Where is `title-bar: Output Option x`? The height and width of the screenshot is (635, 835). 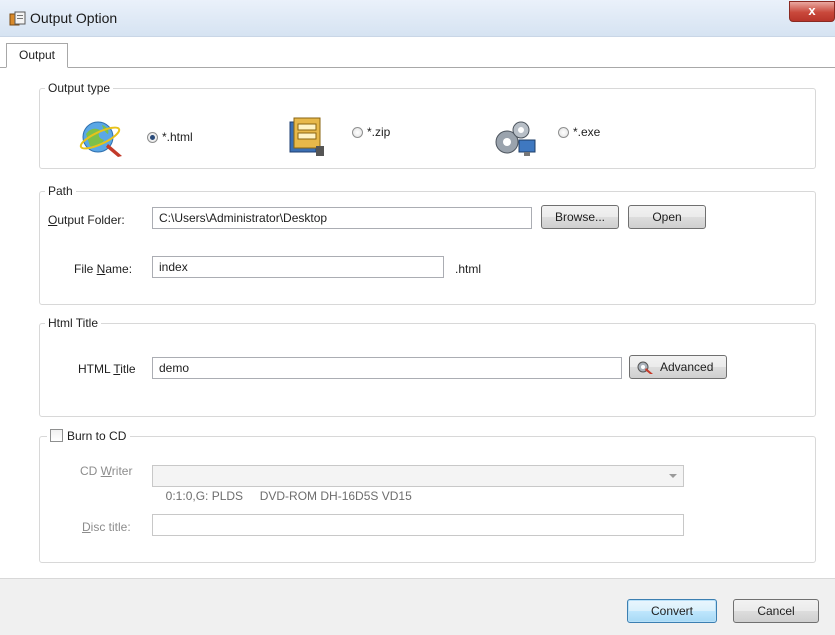 title-bar: Output Option x is located at coordinates (417, 18).